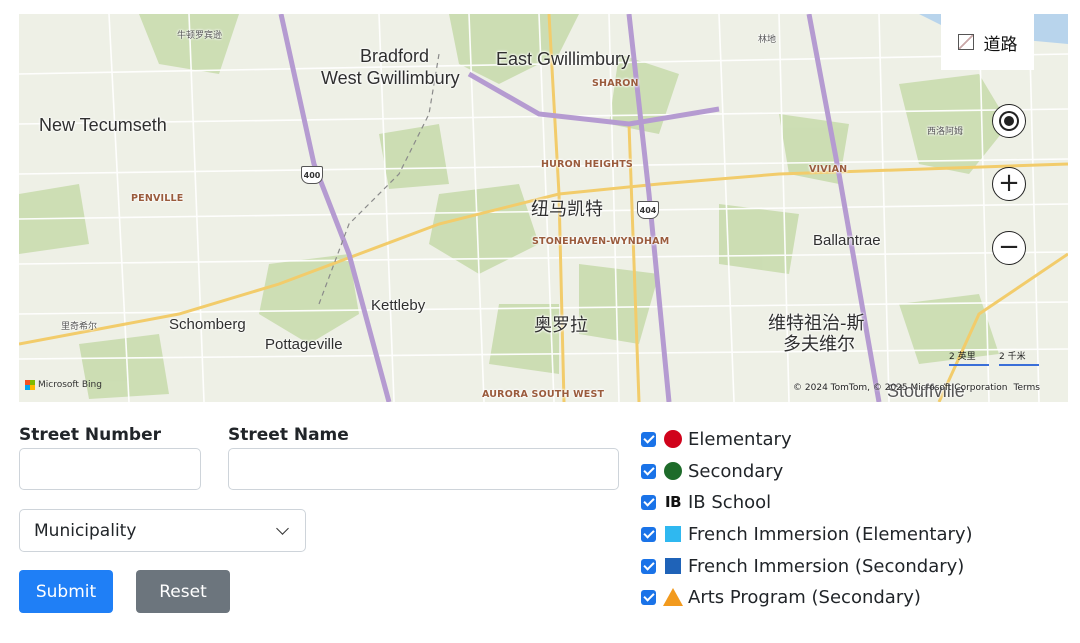 The image size is (1080, 643). What do you see at coordinates (157, 198) in the screenshot?
I see `map-label-penville: PENVILLE` at bounding box center [157, 198].